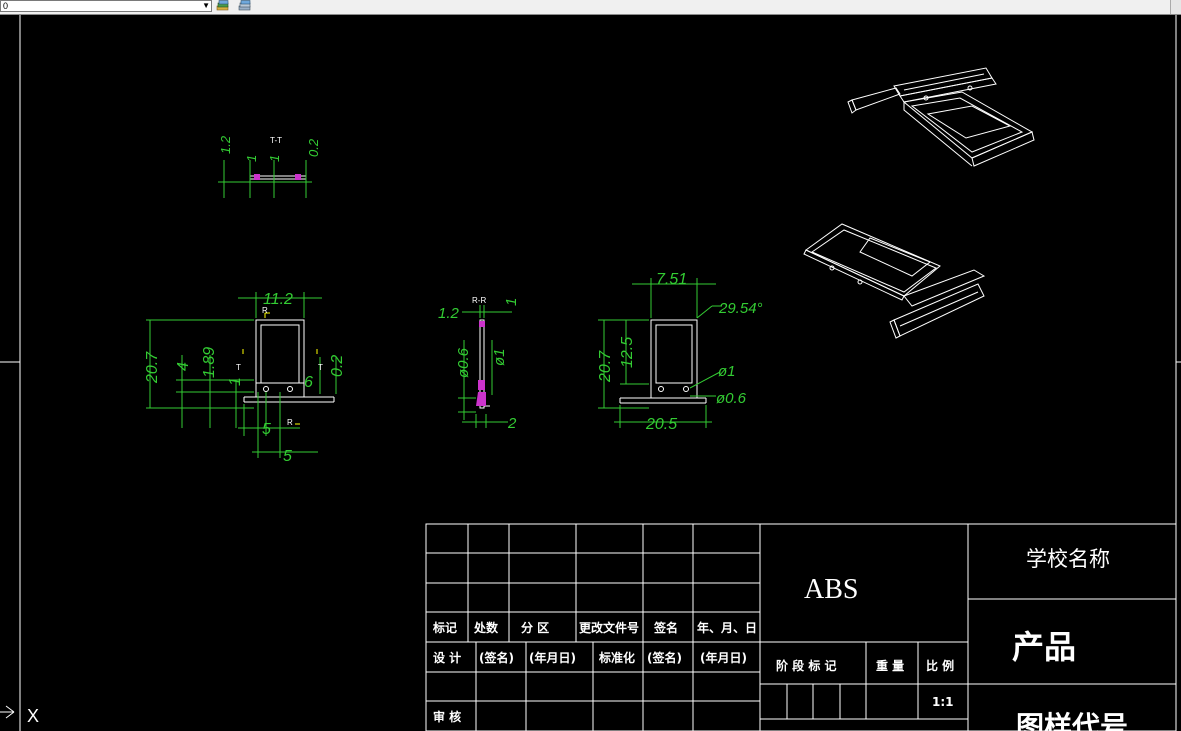 The width and height of the screenshot is (1181, 731). Describe the element at coordinates (680, 352) in the screenshot. I see `back-view: 7.51 29.54° 20.7 12.5 ø1 ø0.6 20.5` at that location.